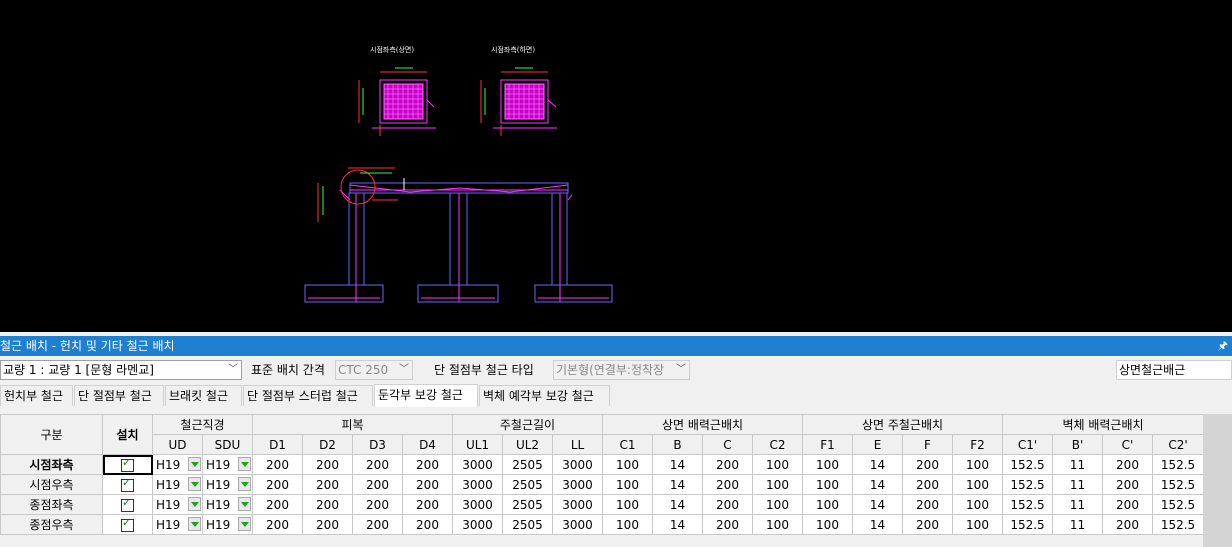  Describe the element at coordinates (426, 395) in the screenshot. I see `tab-obtuse-reinforcement: 둔각부 보강 철근` at that location.